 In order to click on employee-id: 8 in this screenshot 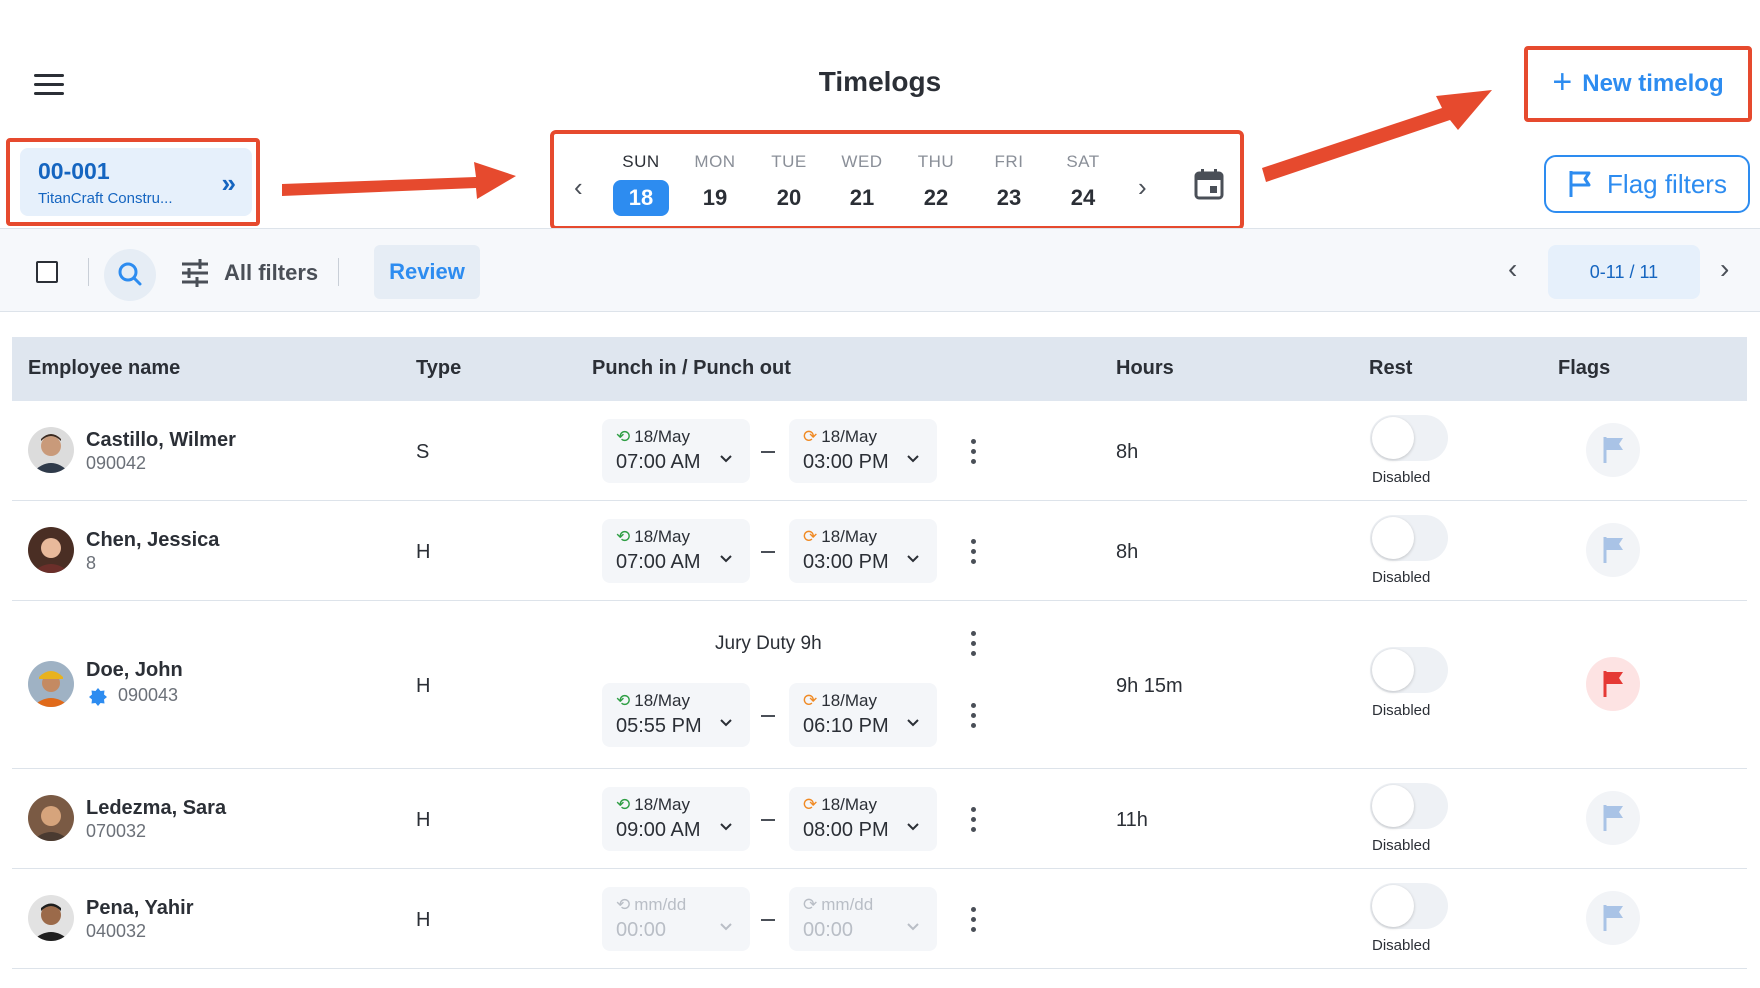, I will do `click(91, 563)`.